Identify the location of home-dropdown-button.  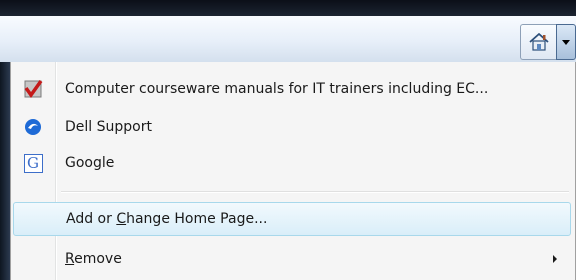
(566, 42).